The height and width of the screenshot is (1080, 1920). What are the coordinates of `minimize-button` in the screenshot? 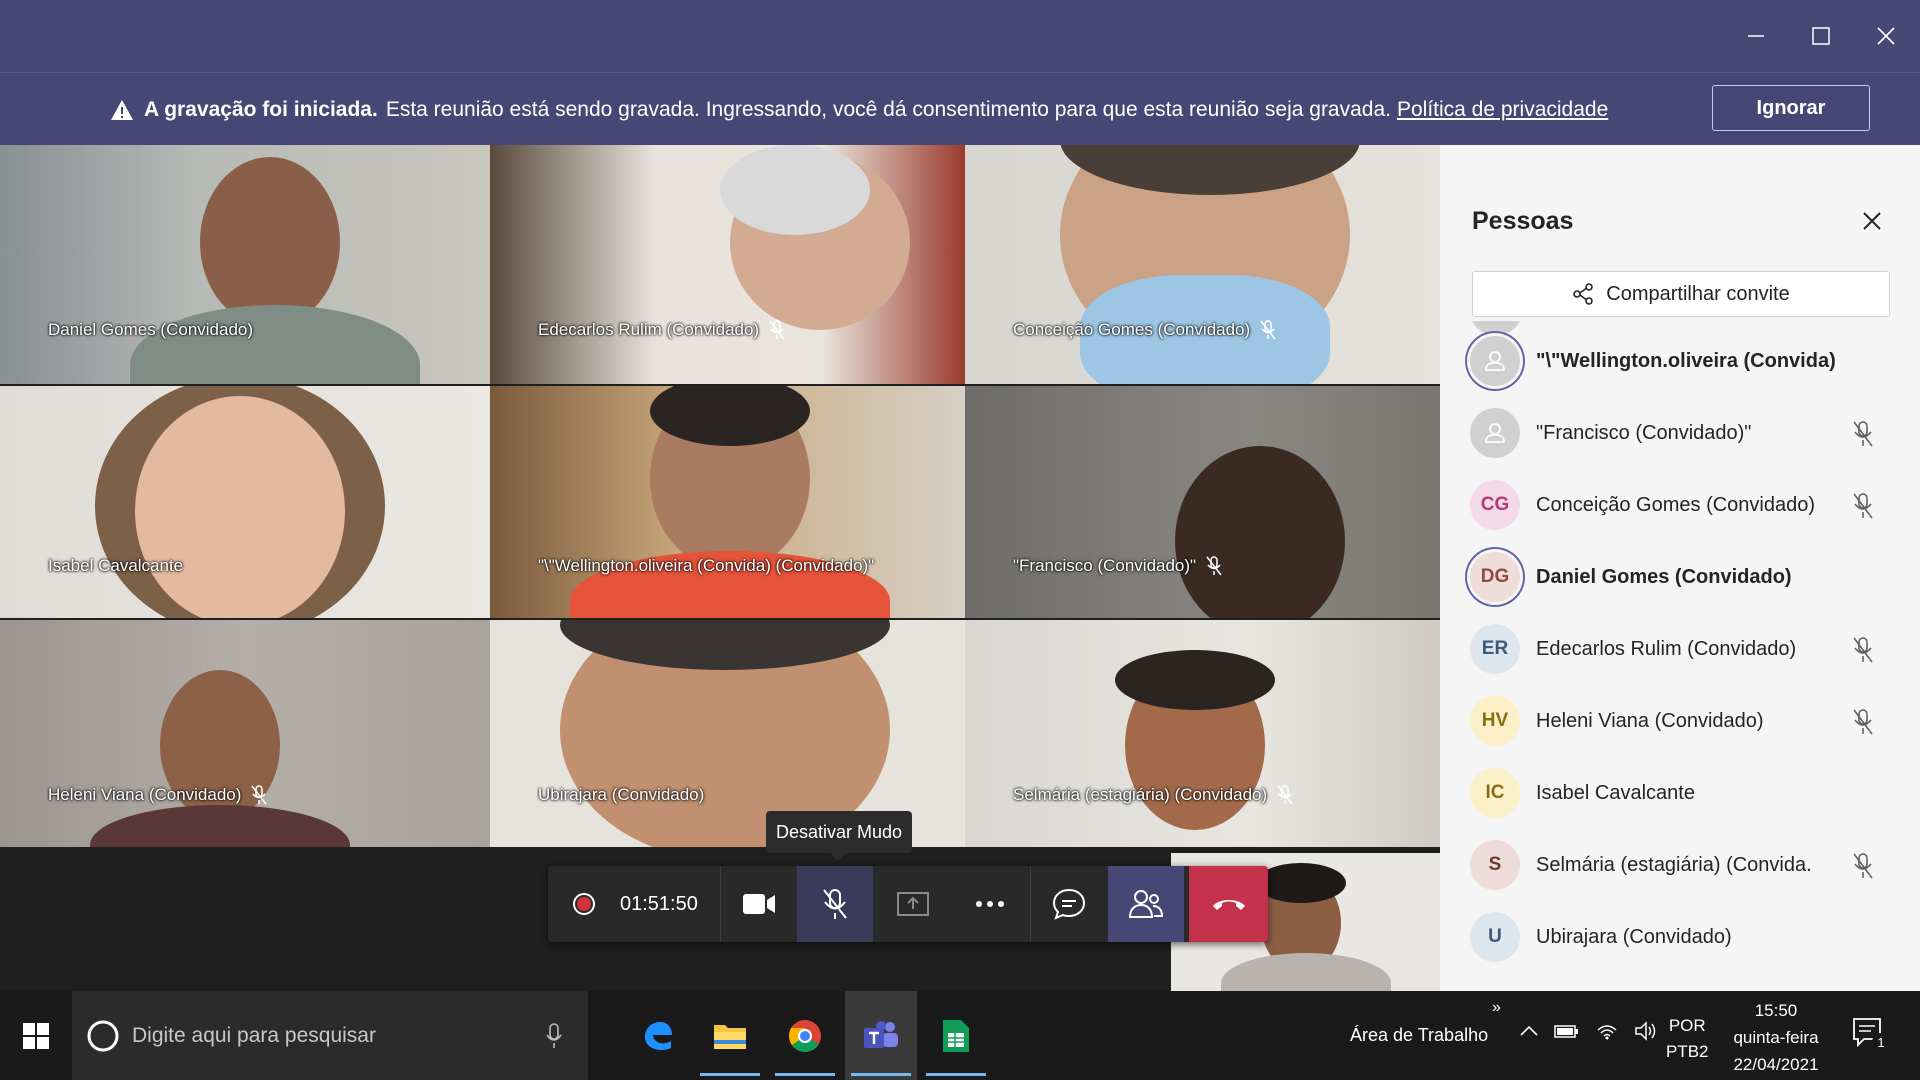 It's located at (1756, 36).